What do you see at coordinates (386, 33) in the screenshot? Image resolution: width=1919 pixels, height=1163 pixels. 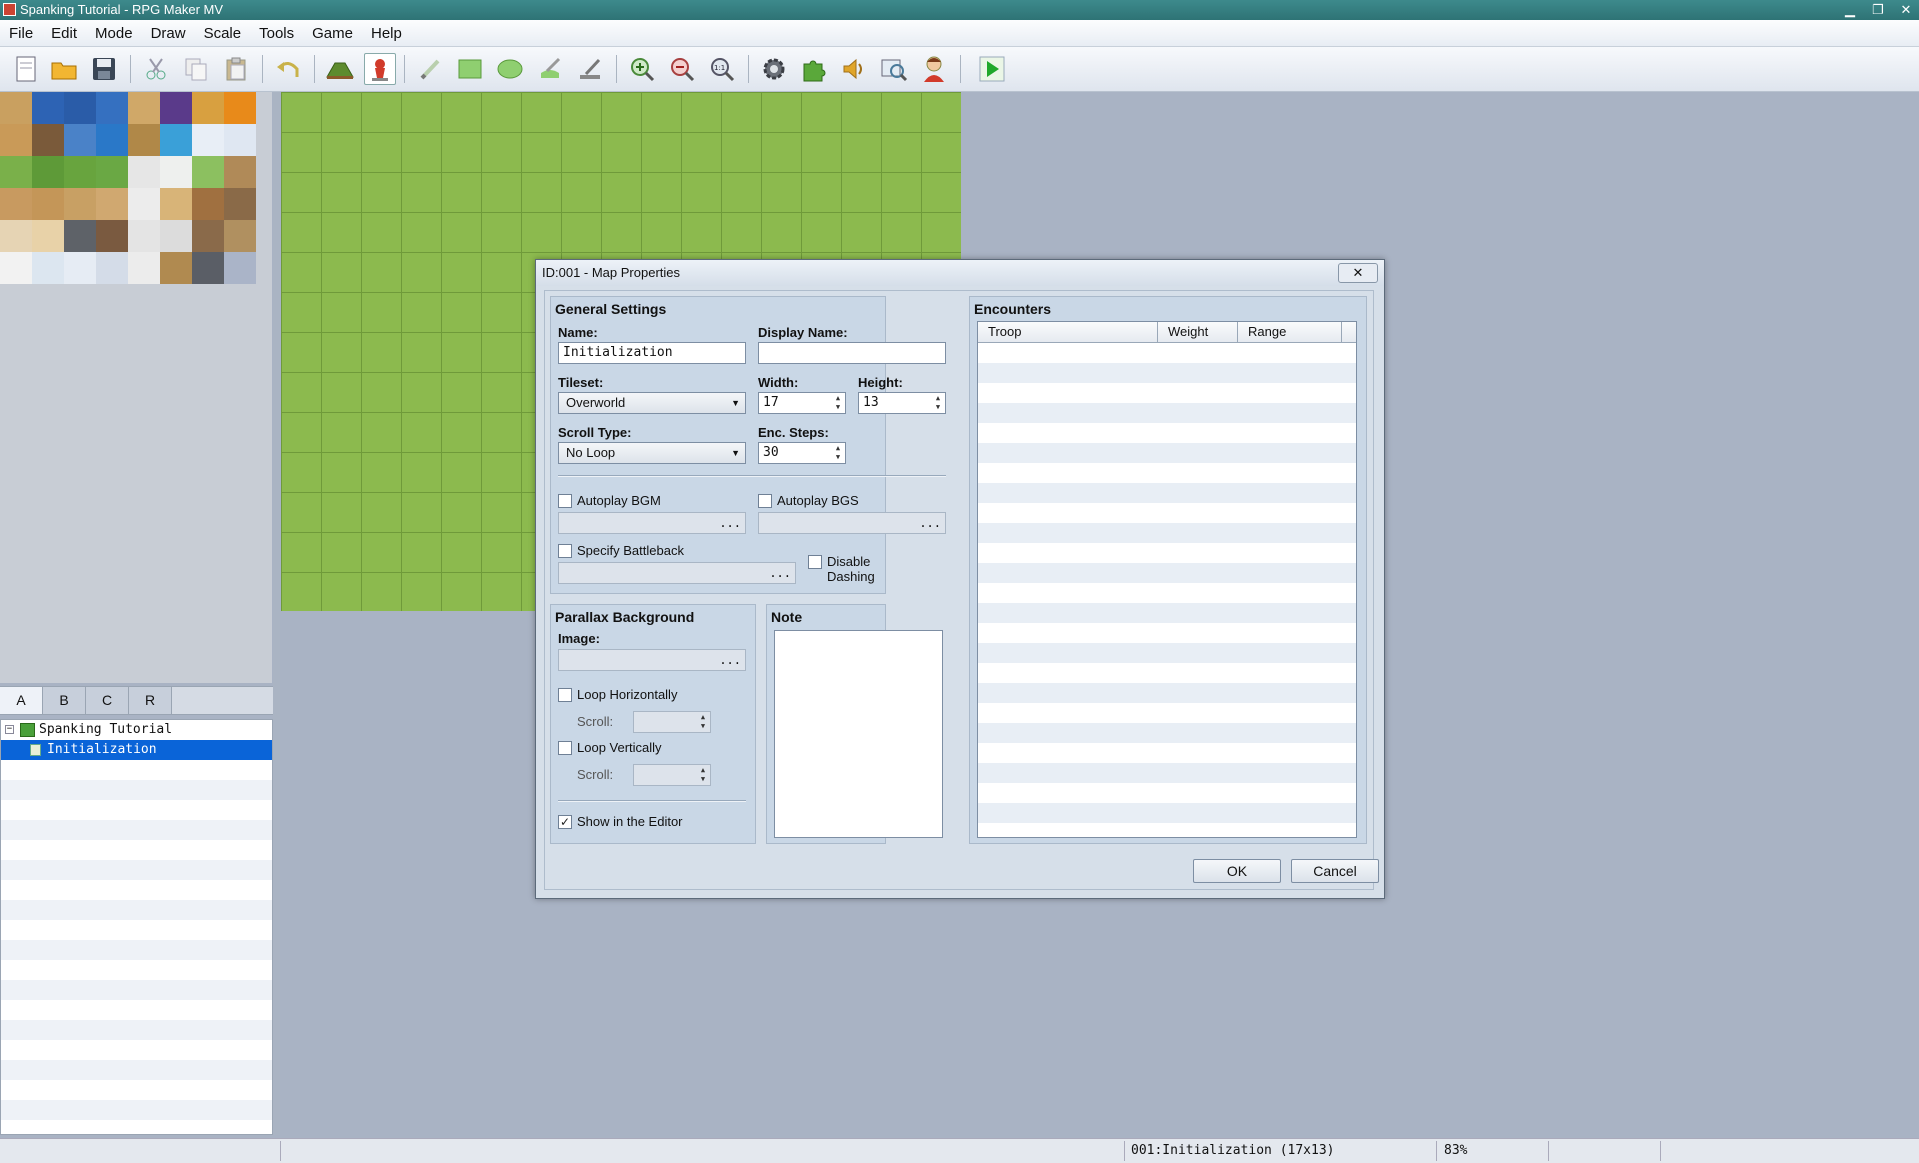 I see `menu-help: Help` at bounding box center [386, 33].